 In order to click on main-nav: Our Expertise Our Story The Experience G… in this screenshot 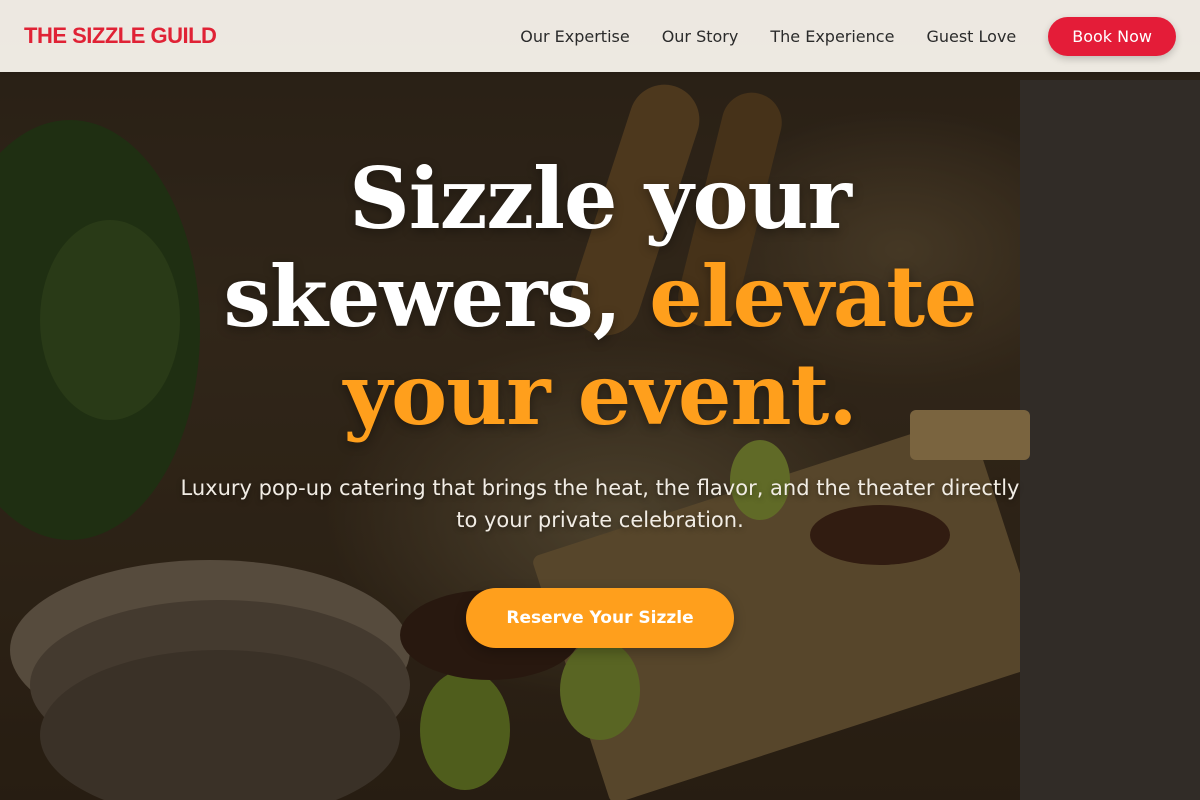, I will do `click(832, 36)`.